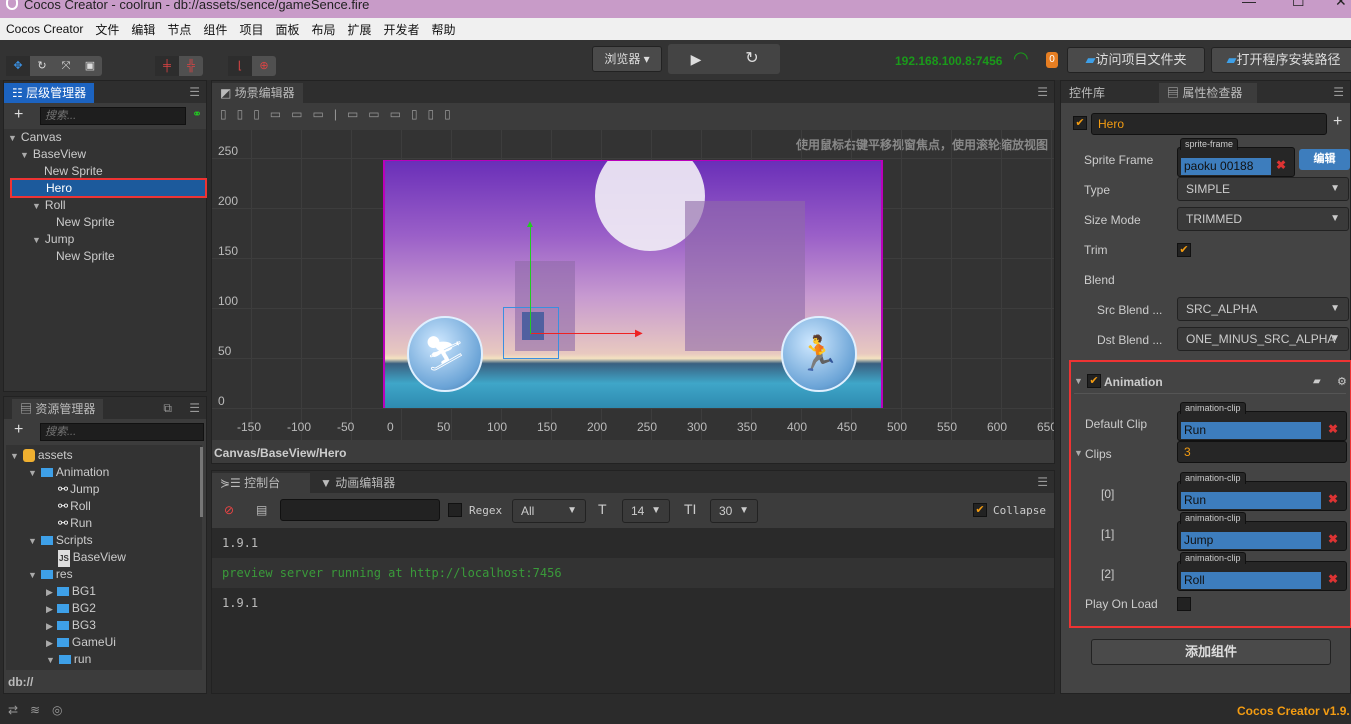 The width and height of the screenshot is (1351, 724). Describe the element at coordinates (1263, 339) in the screenshot. I see `dst-blend-select: ONE_MINUS_SRC_ALPHA ▼` at that location.